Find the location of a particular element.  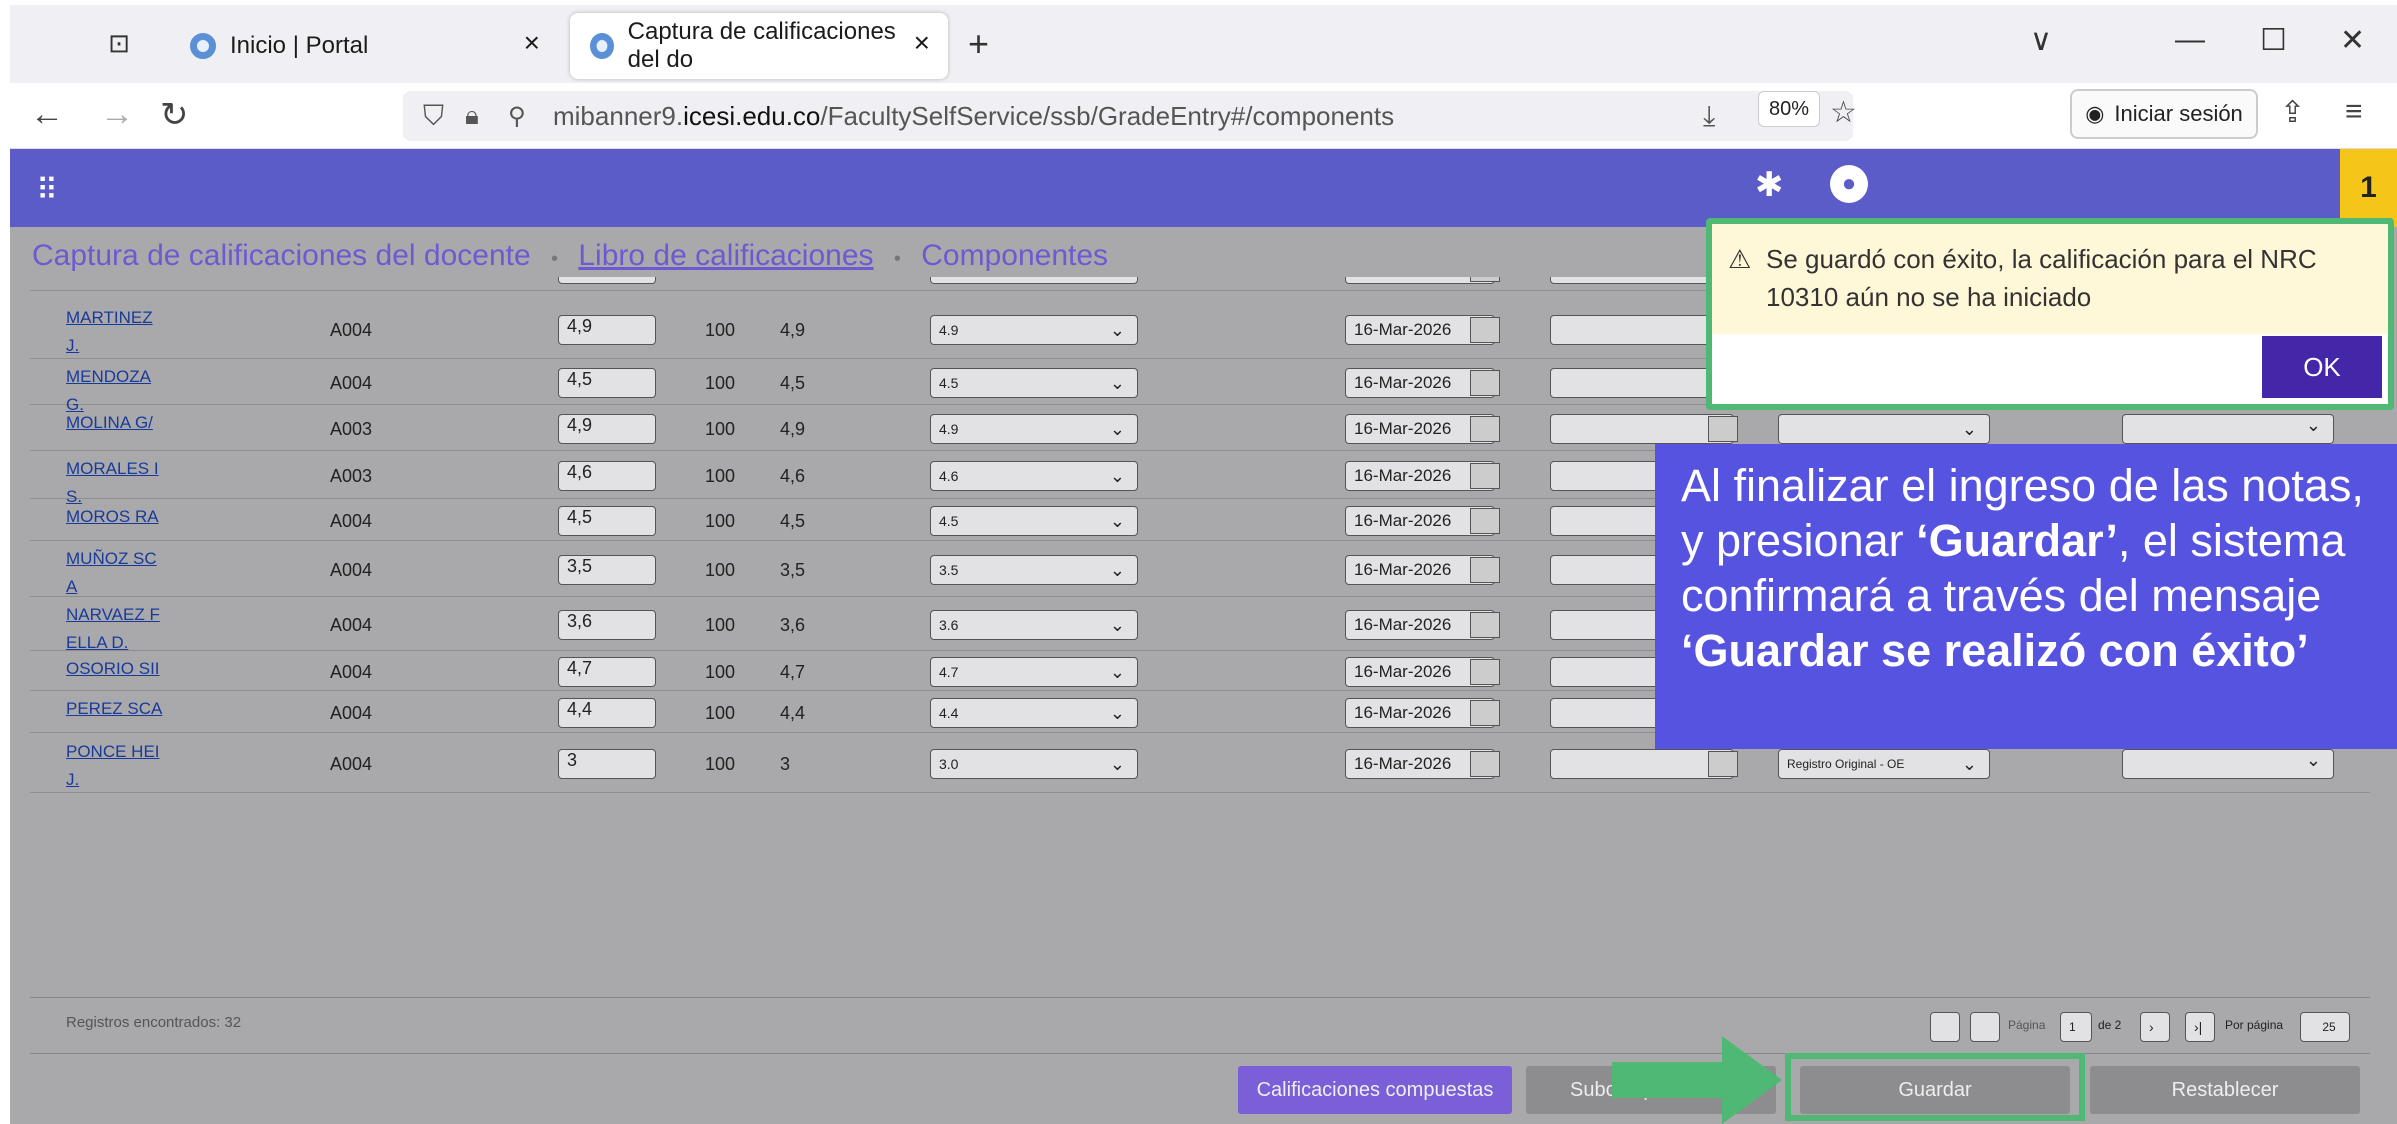

last-page-button: ›| is located at coordinates (2200, 1027).